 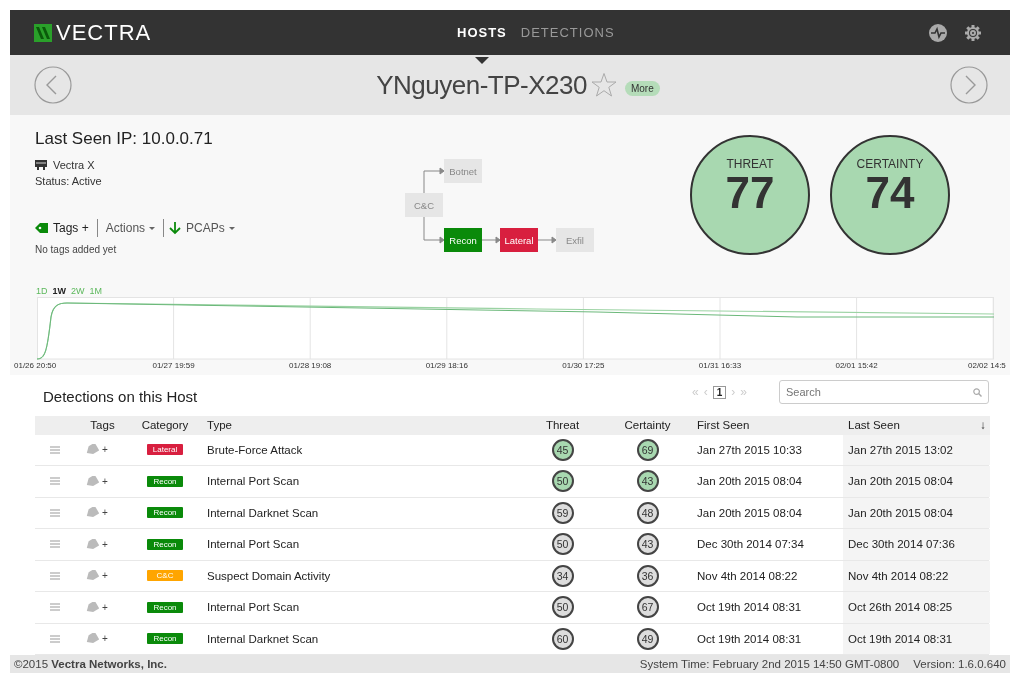 What do you see at coordinates (175, 228) in the screenshot?
I see `download-arrow-icon` at bounding box center [175, 228].